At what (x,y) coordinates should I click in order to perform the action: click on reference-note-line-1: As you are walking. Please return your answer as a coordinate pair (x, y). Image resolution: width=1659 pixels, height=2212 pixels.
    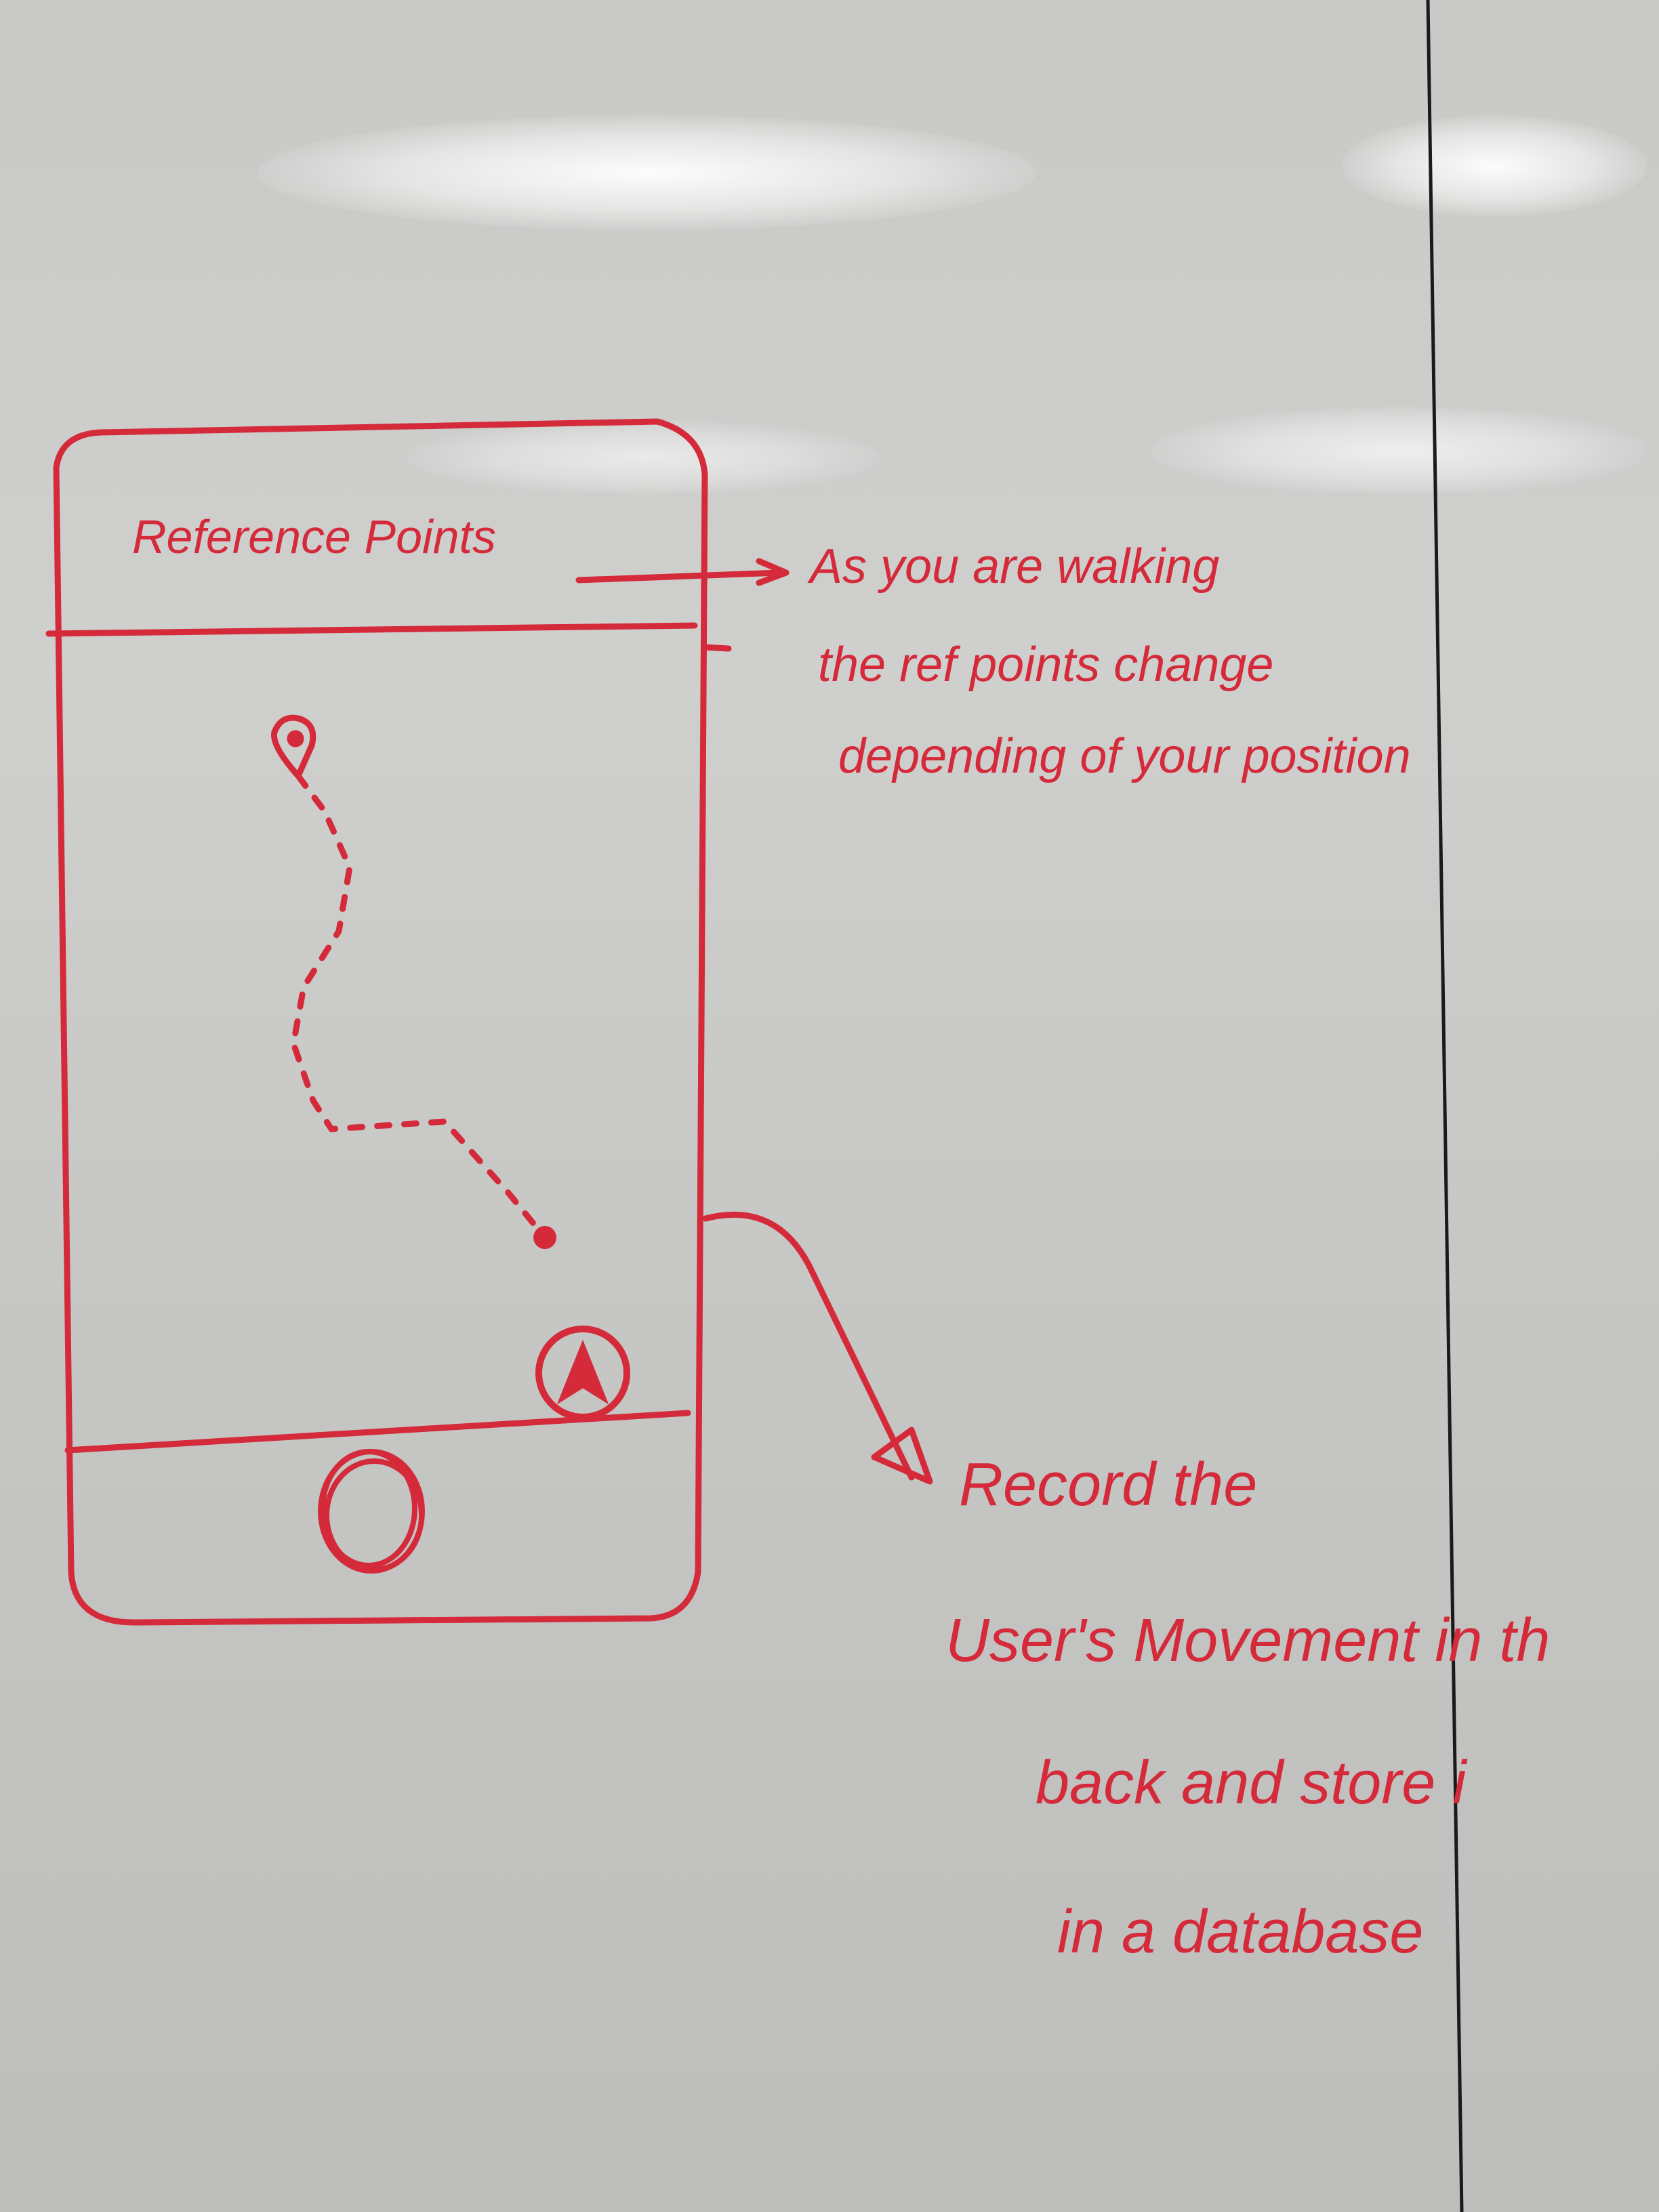
    Looking at the image, I should click on (1015, 566).